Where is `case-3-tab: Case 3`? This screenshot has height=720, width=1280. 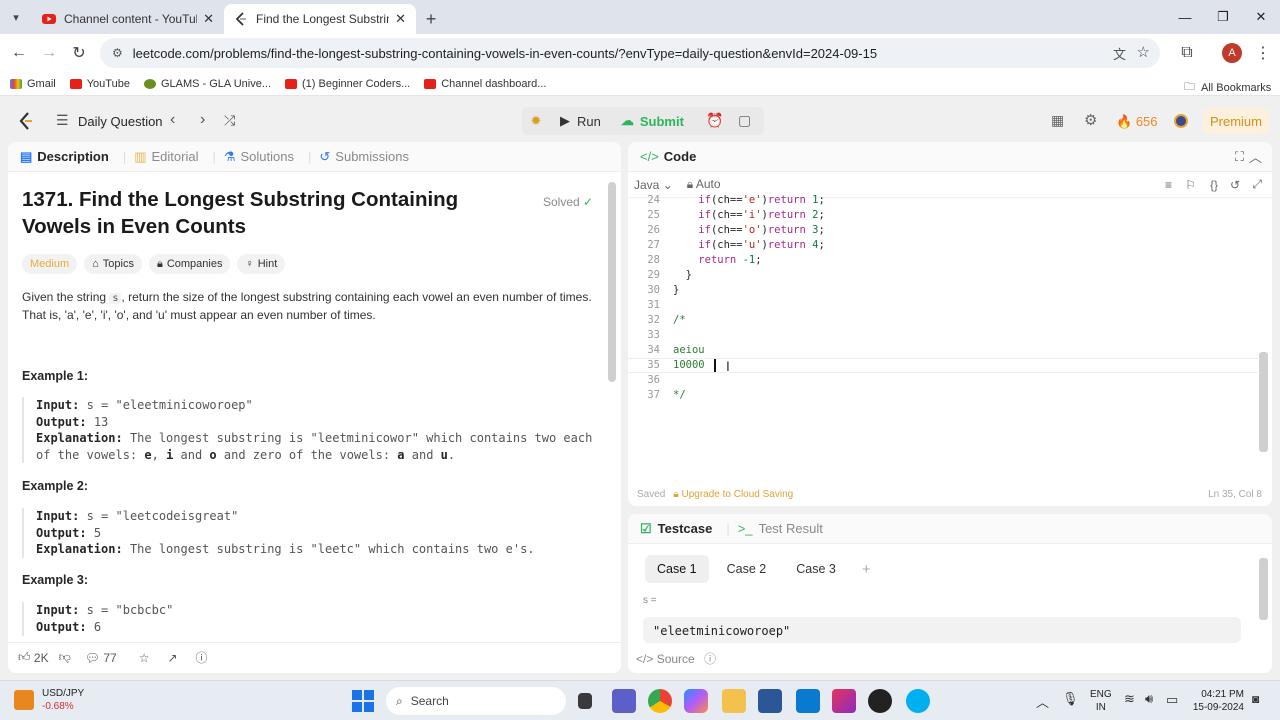
case-3-tab: Case 3 is located at coordinates (816, 569).